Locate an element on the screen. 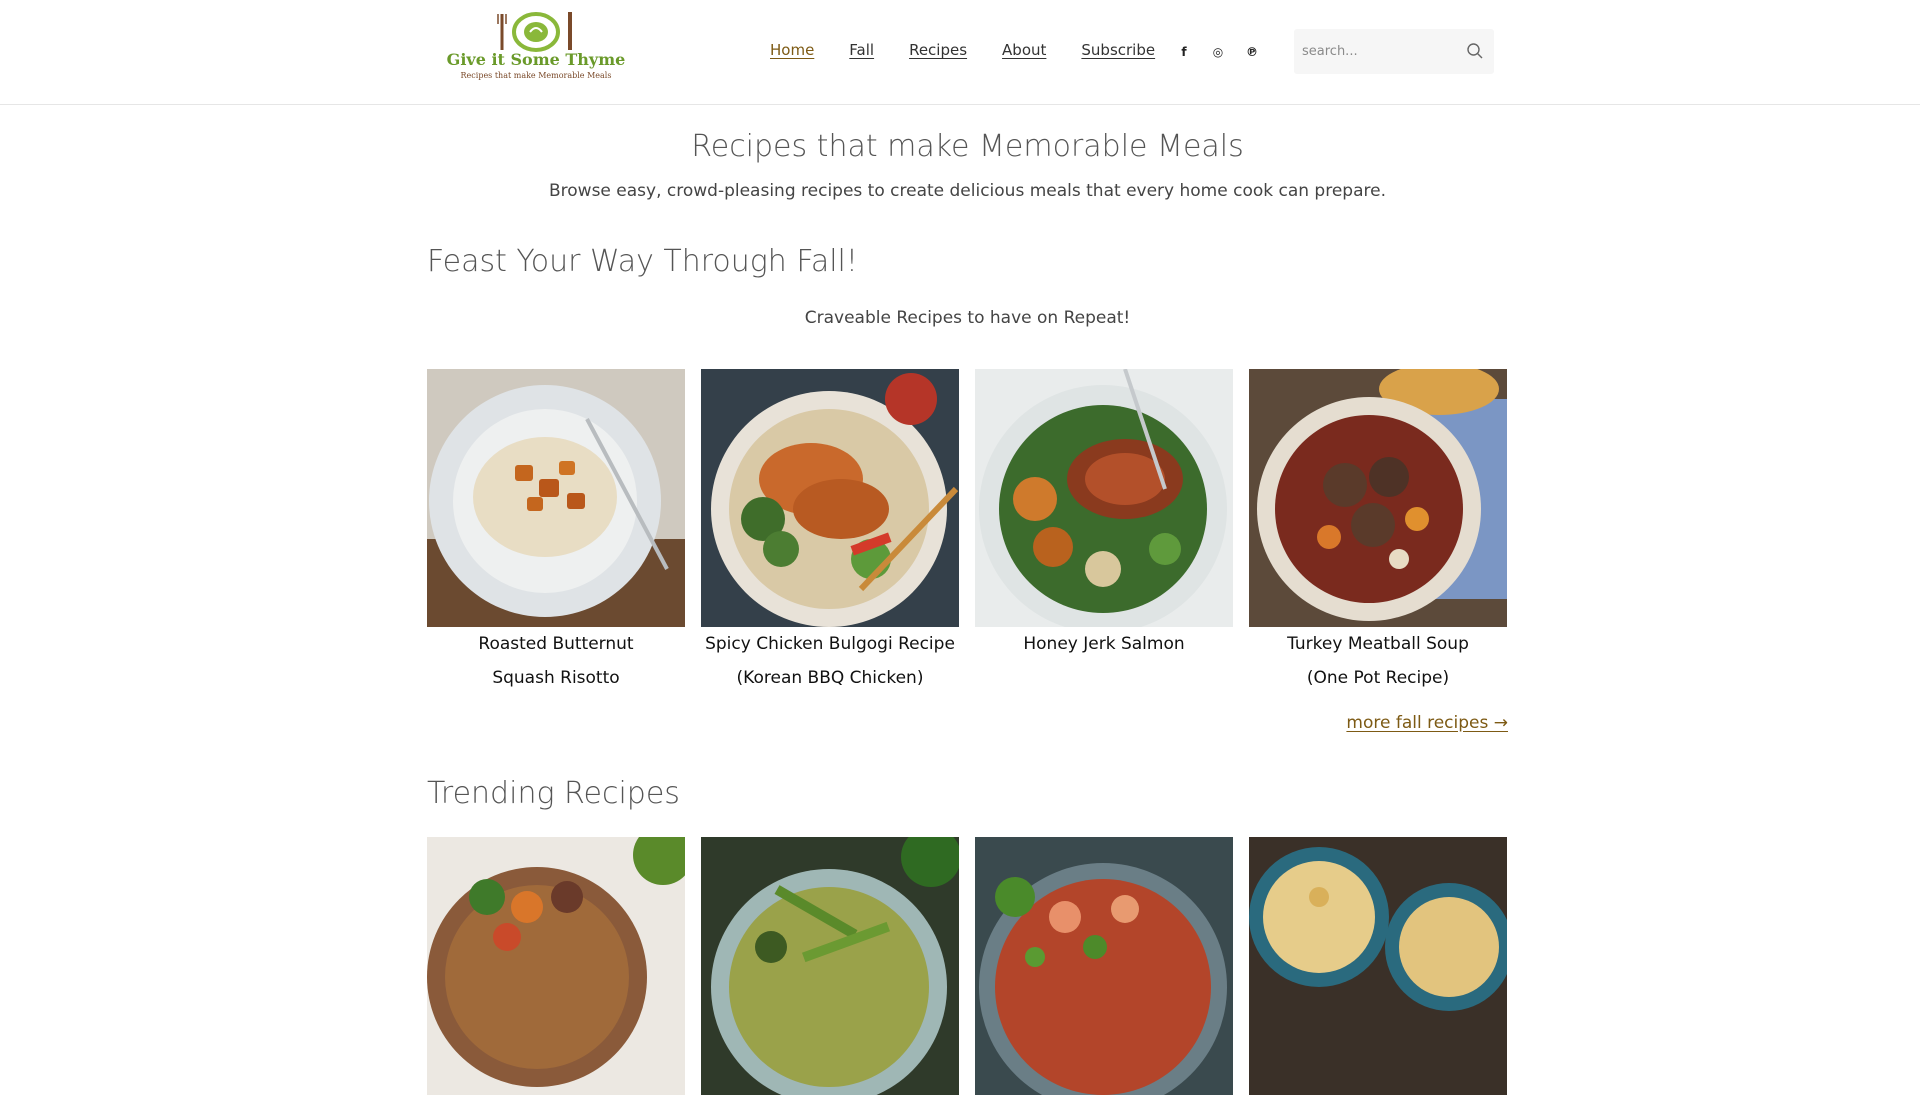  recipe-title: Roasted Butternut Squash Risotto is located at coordinates (556, 661).